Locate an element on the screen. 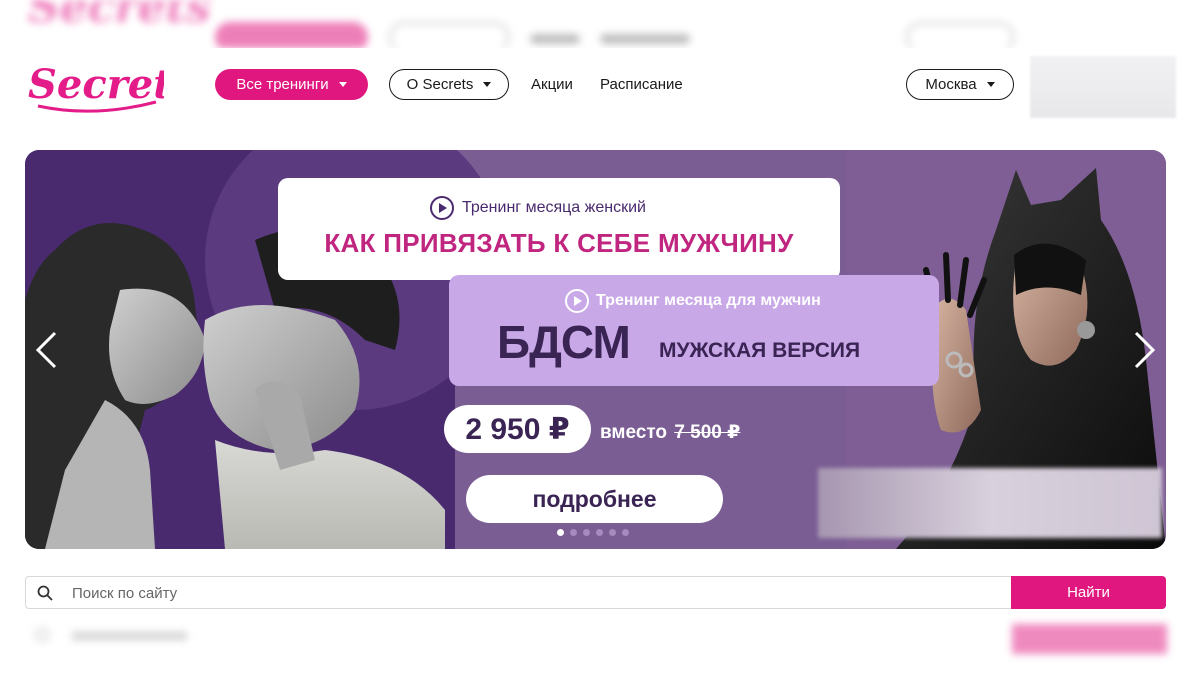 This screenshot has height=675, width=1200. old-price: 7 500 ₽ is located at coordinates (707, 432).